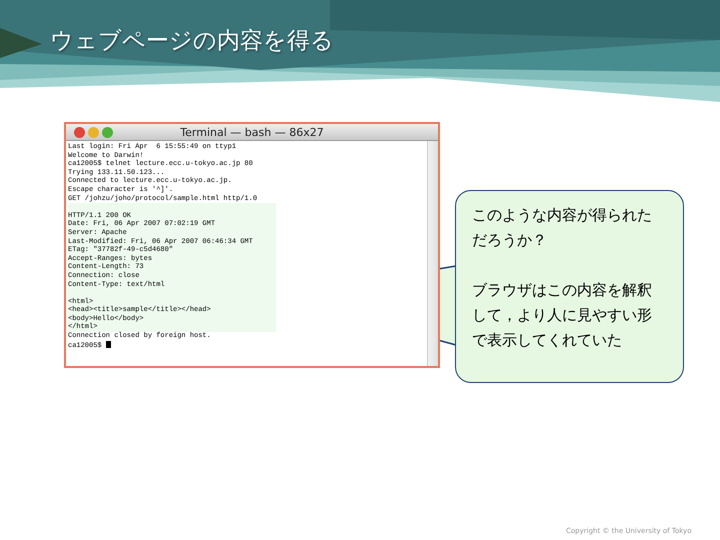  Describe the element at coordinates (562, 228) in the screenshot. I see `callout-text: このような内容が得られただろうか？` at that location.